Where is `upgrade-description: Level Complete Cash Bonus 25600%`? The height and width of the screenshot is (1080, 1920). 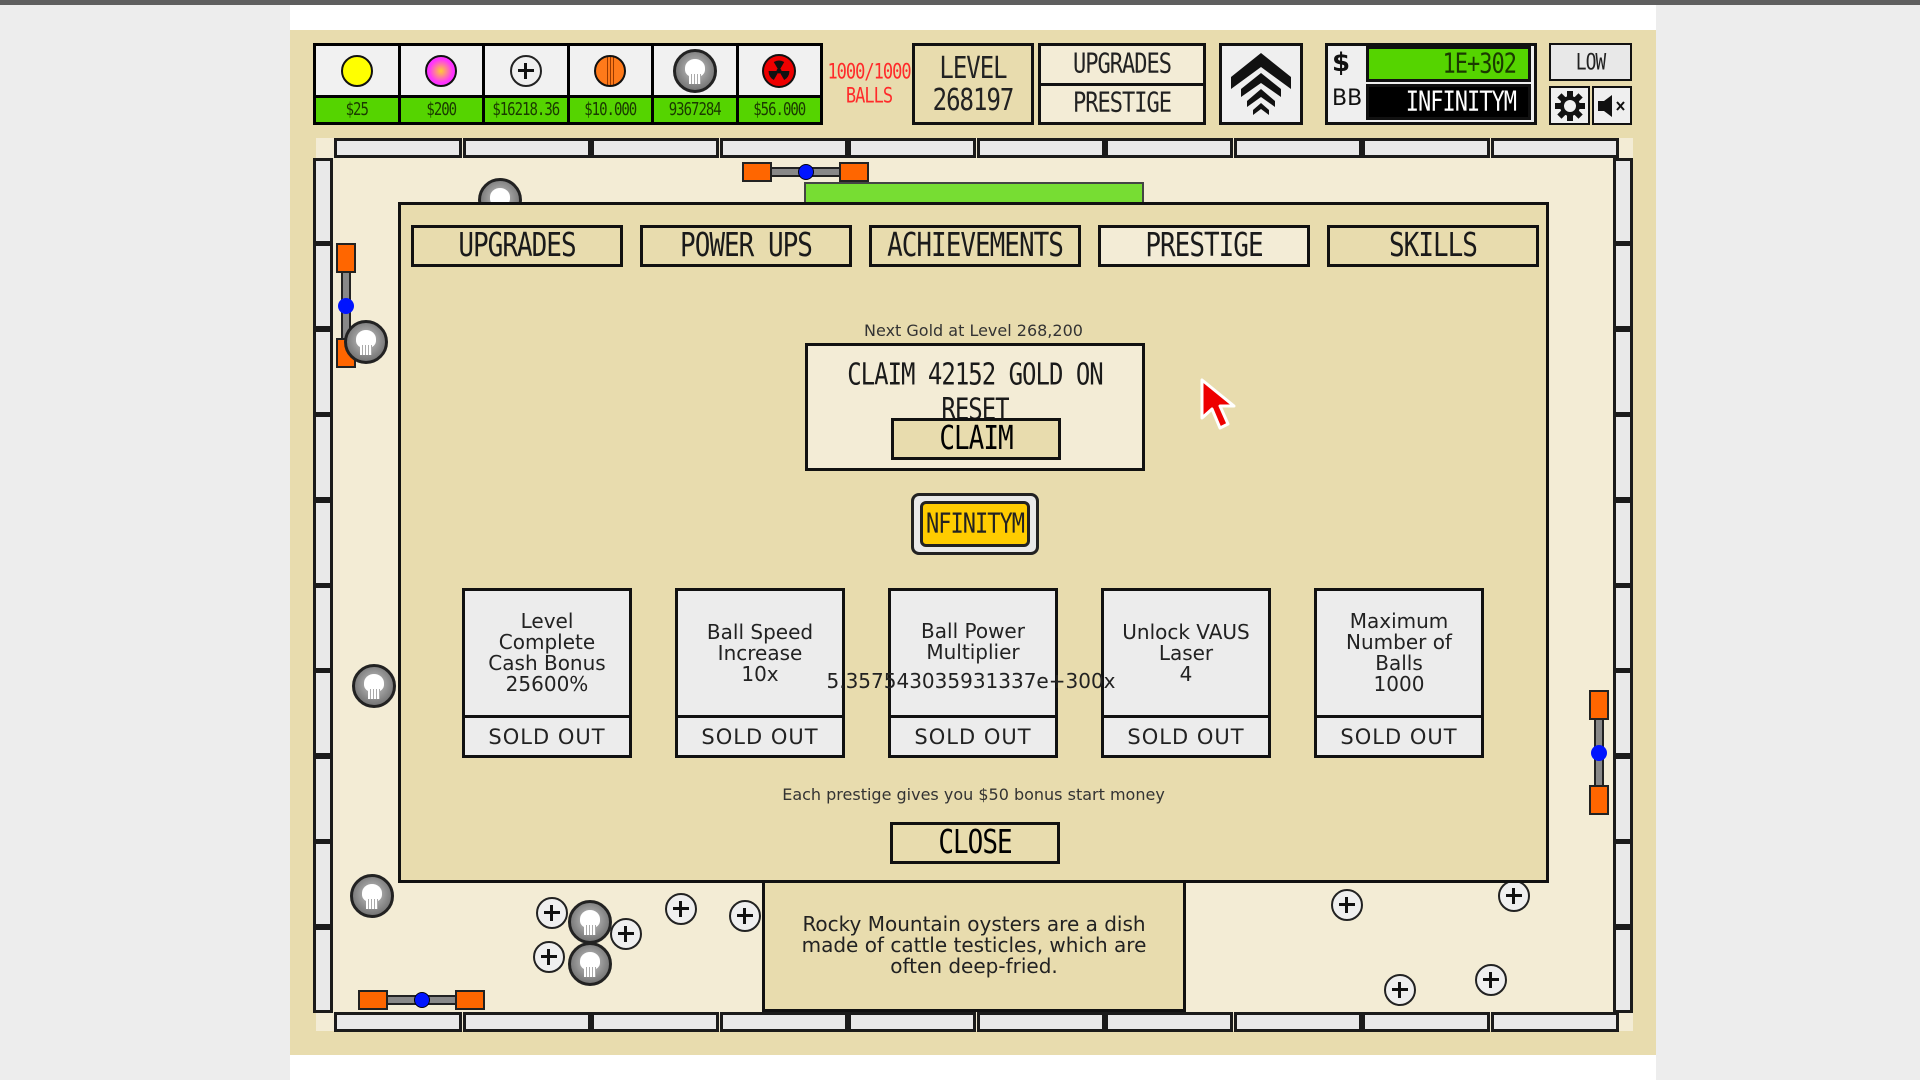
upgrade-description: Level Complete Cash Bonus 25600% is located at coordinates (547, 652).